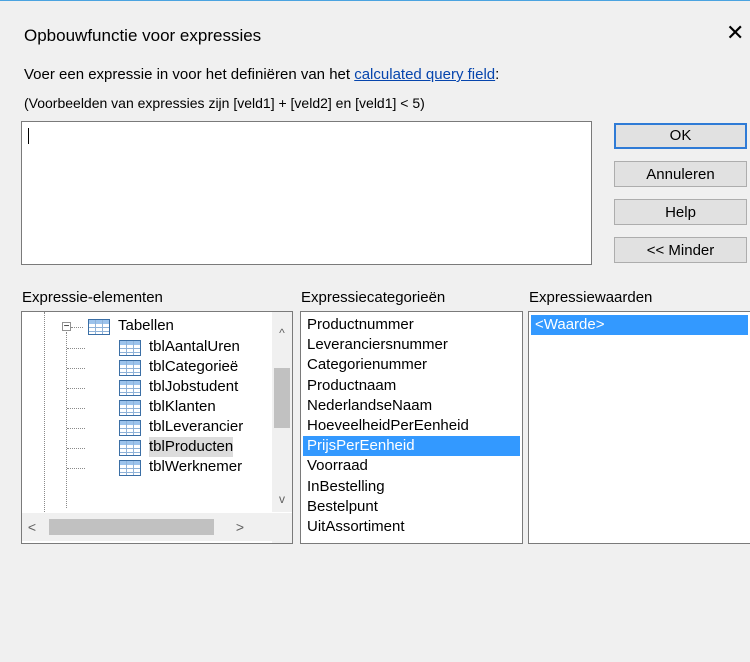 The image size is (750, 662). Describe the element at coordinates (680, 250) in the screenshot. I see `less-button: << Minder` at that location.